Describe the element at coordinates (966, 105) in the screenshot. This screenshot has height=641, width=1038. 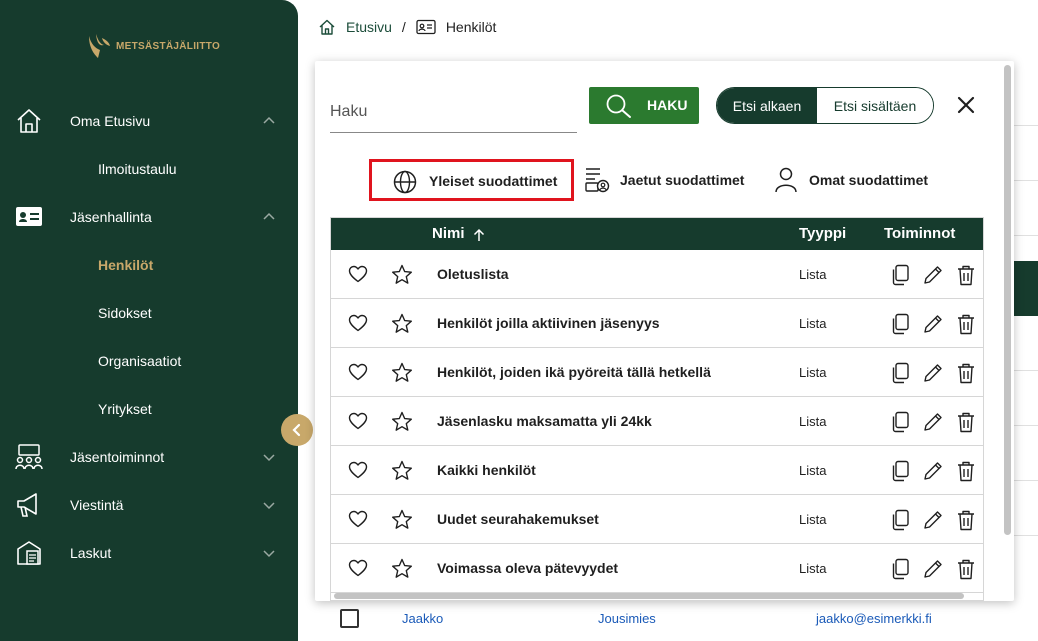
I see `close-icon` at that location.